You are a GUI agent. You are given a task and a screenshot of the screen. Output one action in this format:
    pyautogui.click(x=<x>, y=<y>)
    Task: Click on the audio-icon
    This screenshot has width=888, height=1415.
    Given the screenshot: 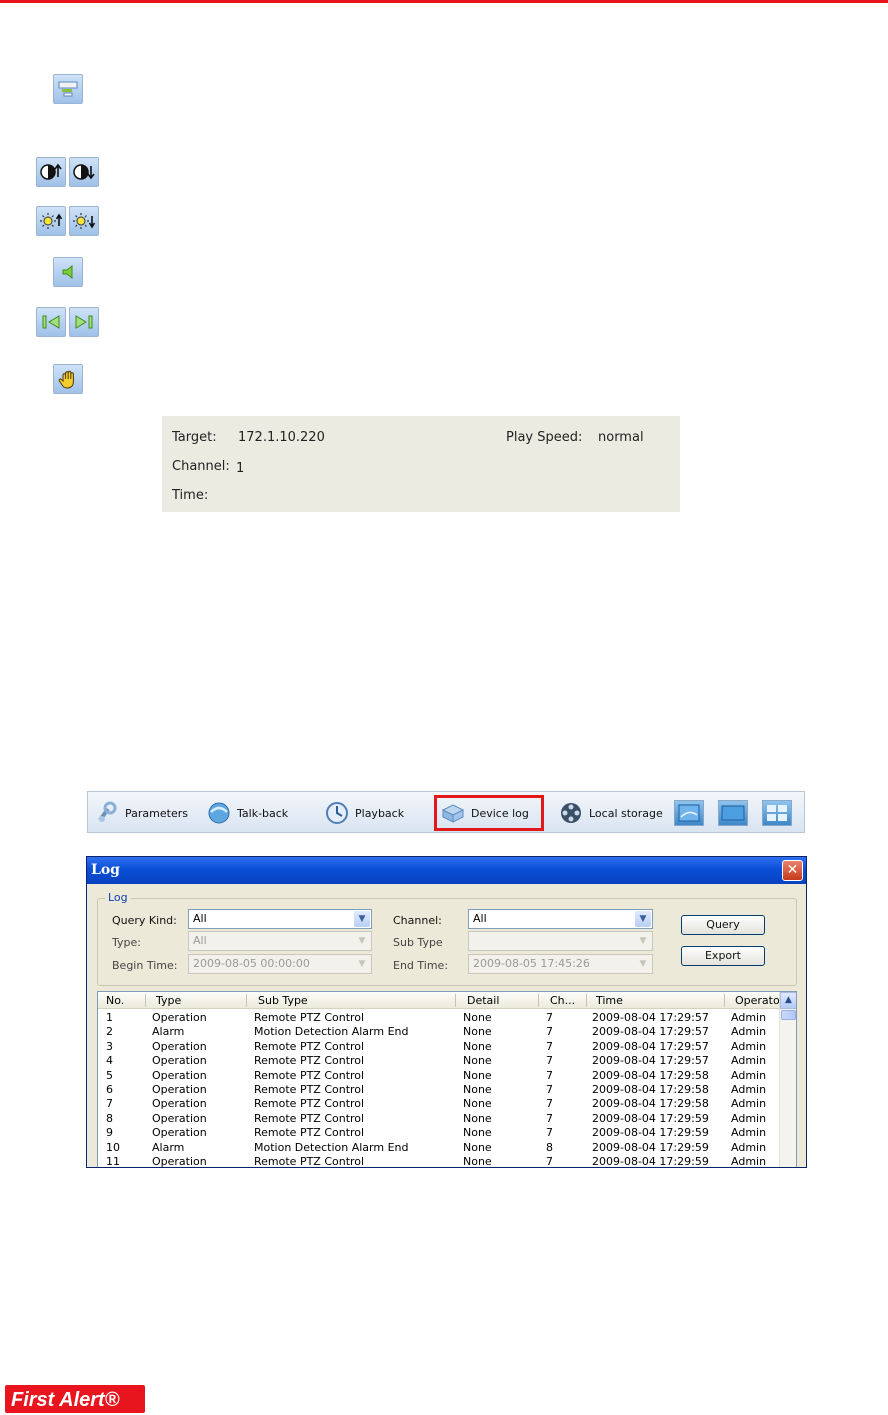 What is the action you would take?
    pyautogui.click(x=68, y=272)
    